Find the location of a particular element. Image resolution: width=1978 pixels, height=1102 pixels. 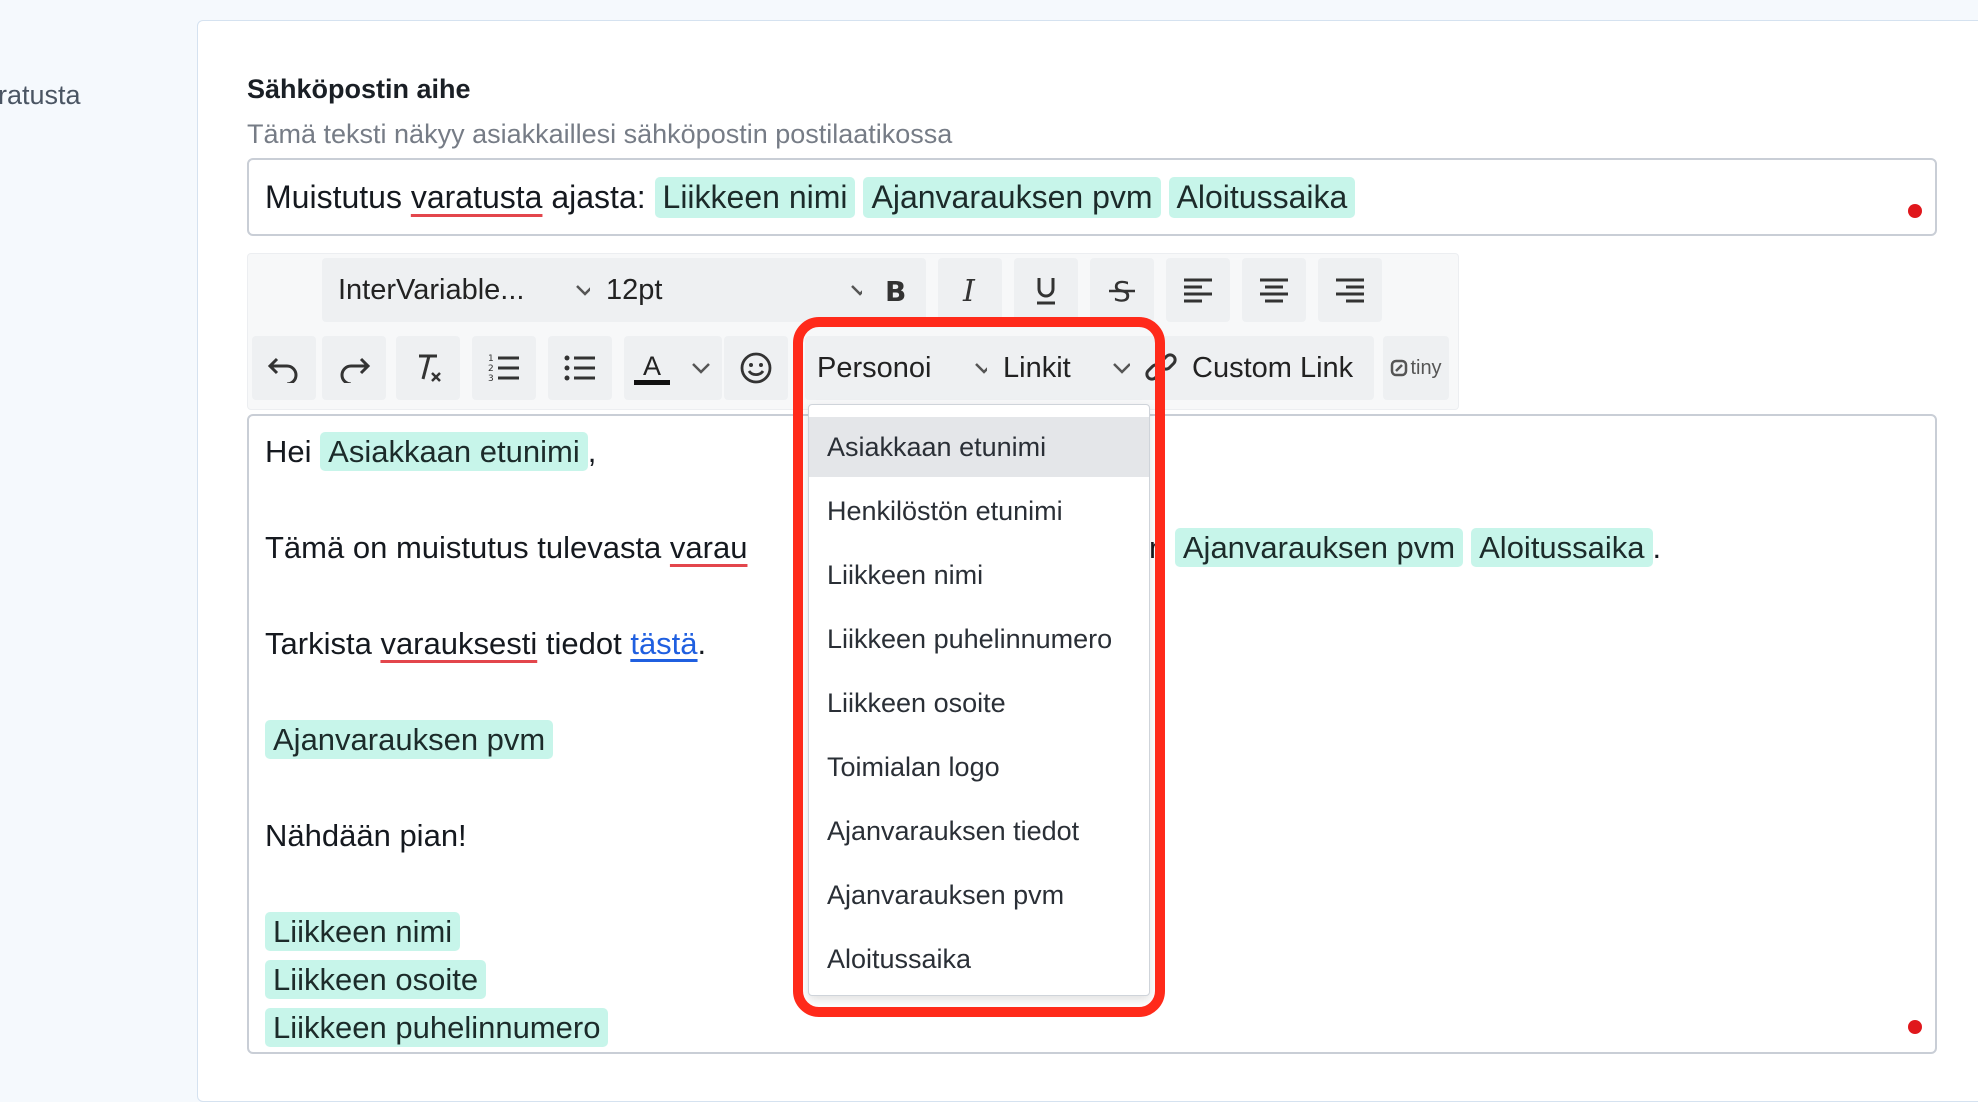

align-left-button is located at coordinates (1198, 290).